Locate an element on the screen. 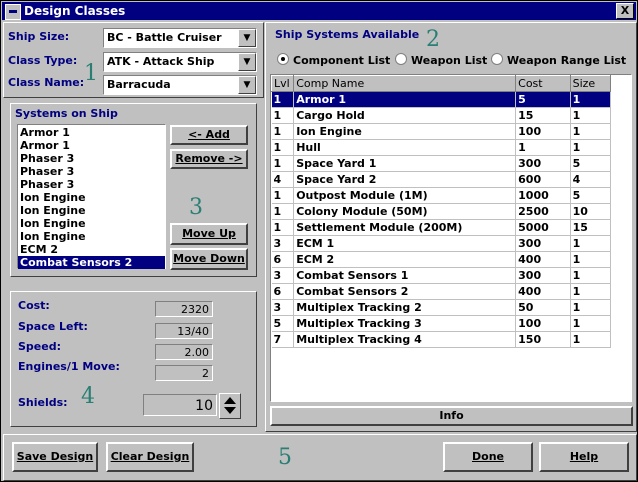 The image size is (638, 482). save-design-label: Save Design is located at coordinates (55, 456).